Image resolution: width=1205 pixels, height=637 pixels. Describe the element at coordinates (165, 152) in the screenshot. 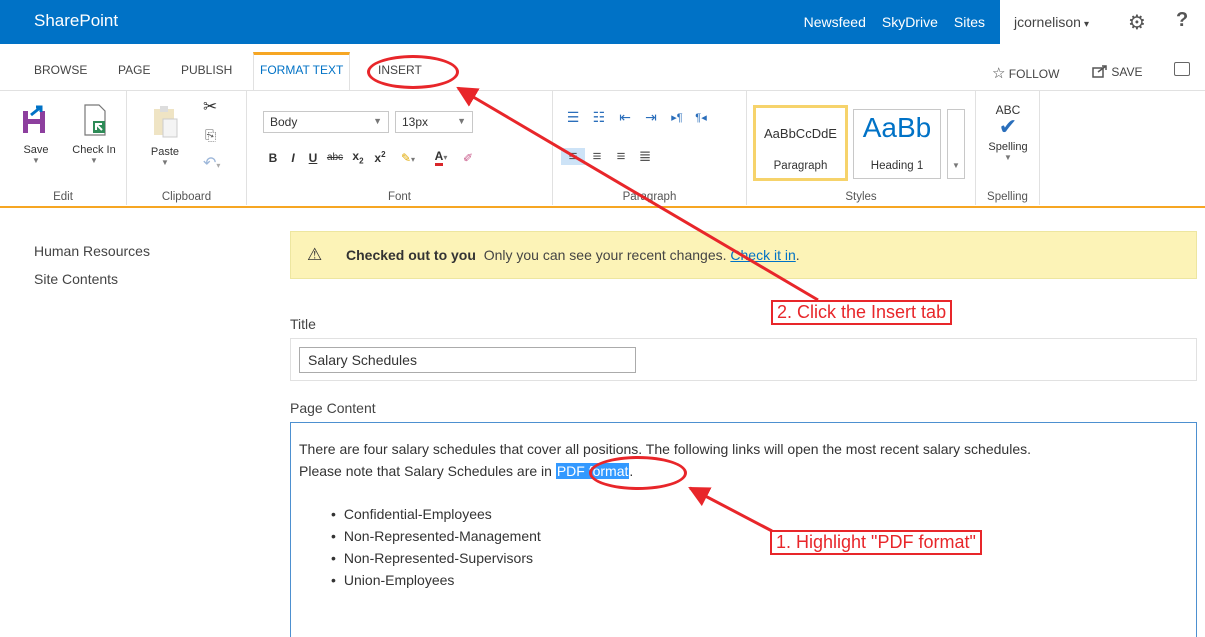

I see `paste-label: Paste` at that location.